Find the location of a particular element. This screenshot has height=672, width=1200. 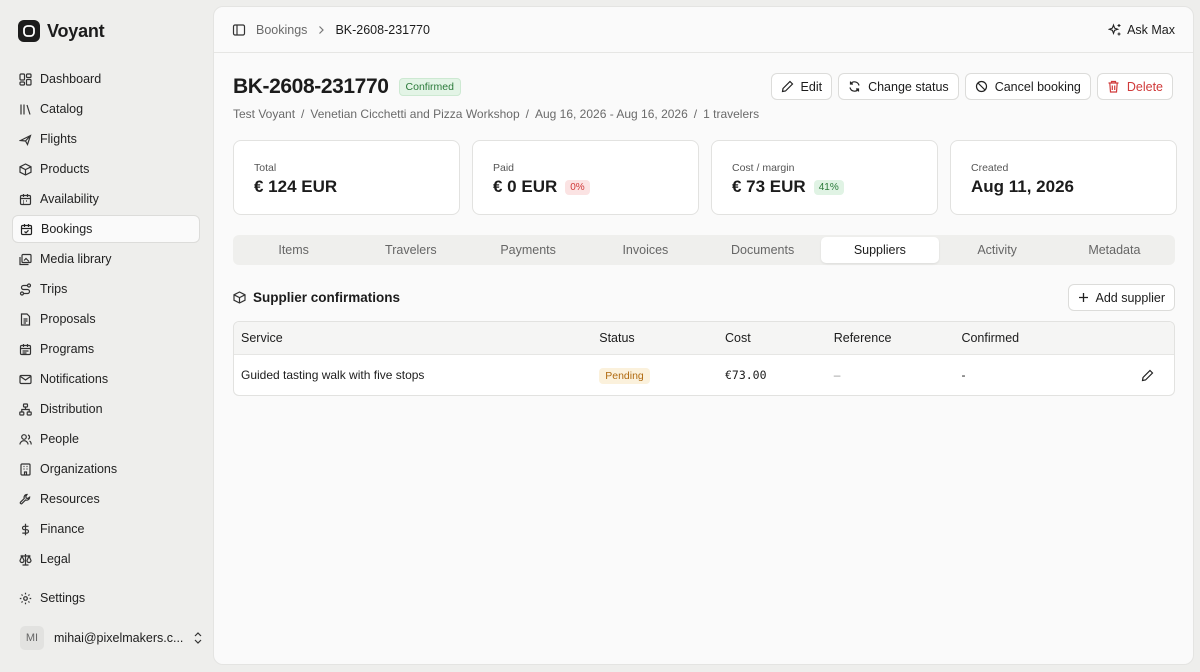

sidebar-item-label: Notifications is located at coordinates (74, 379).